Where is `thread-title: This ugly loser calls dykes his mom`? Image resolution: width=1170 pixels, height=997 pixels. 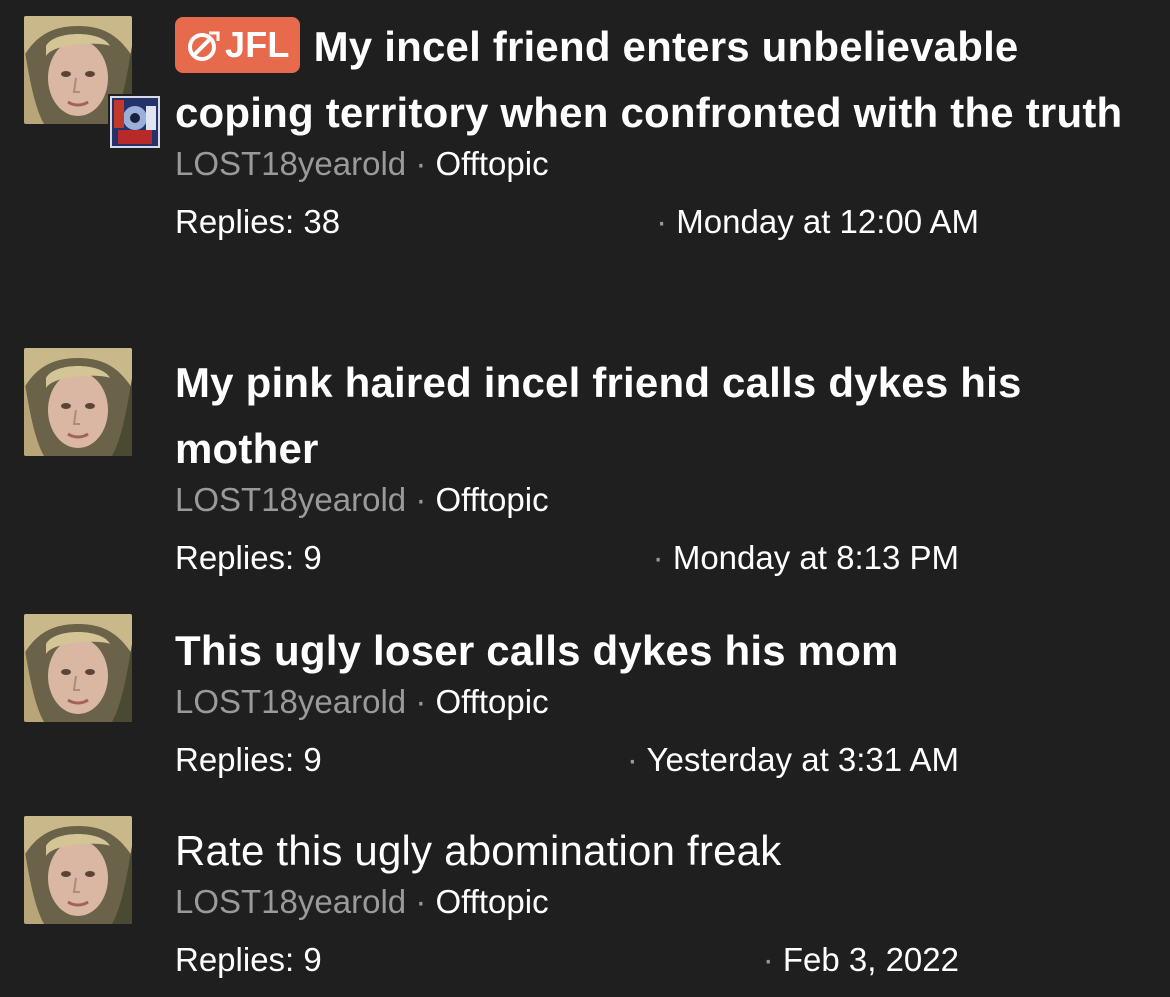 thread-title: This ugly loser calls dykes his mom is located at coordinates (662, 651).